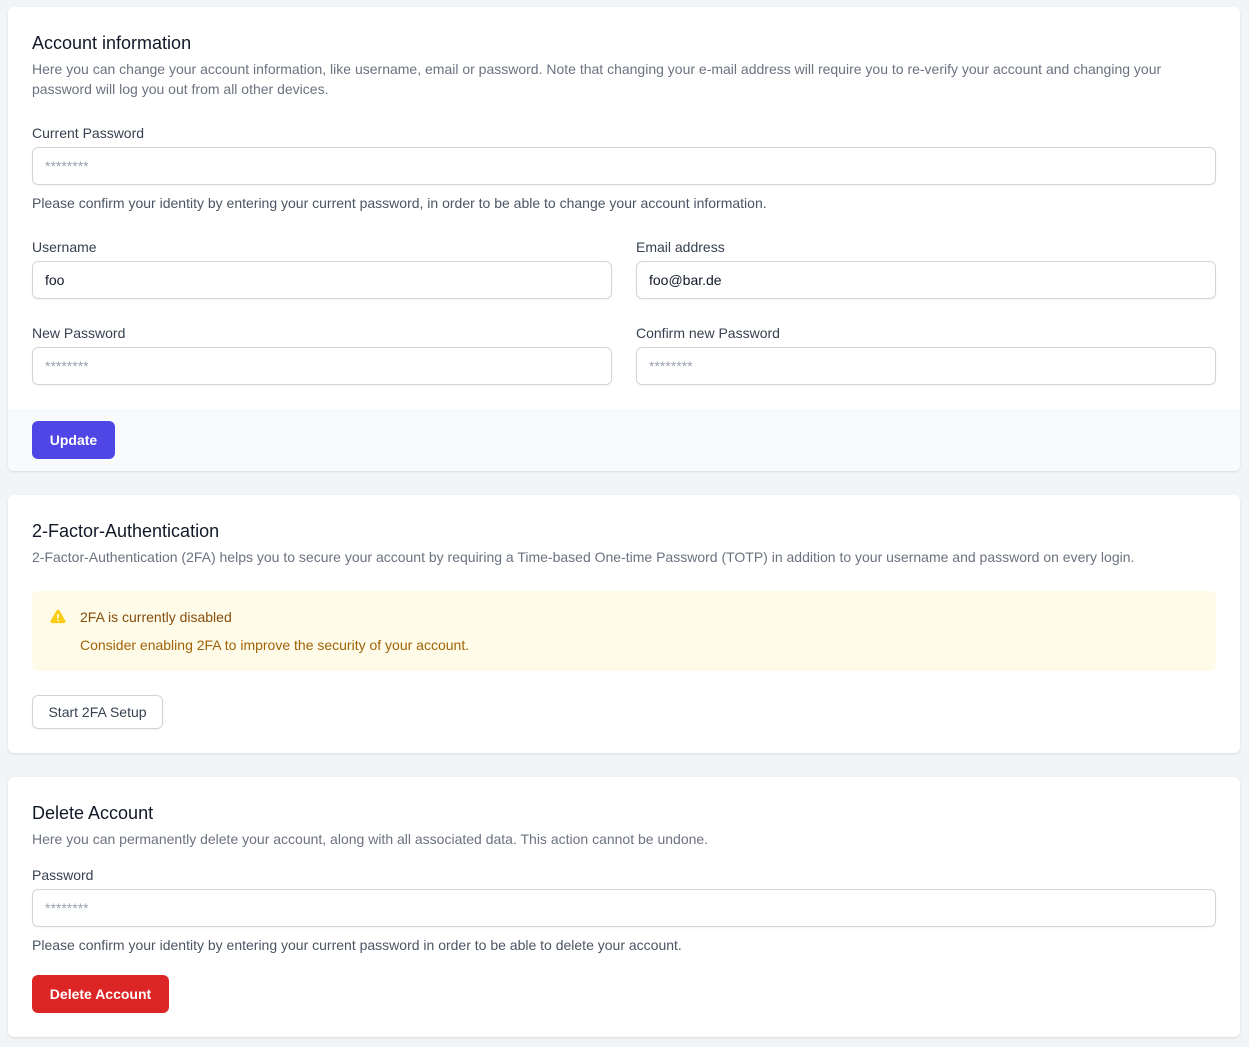 The height and width of the screenshot is (1047, 1249). I want to click on username-input, so click(322, 280).